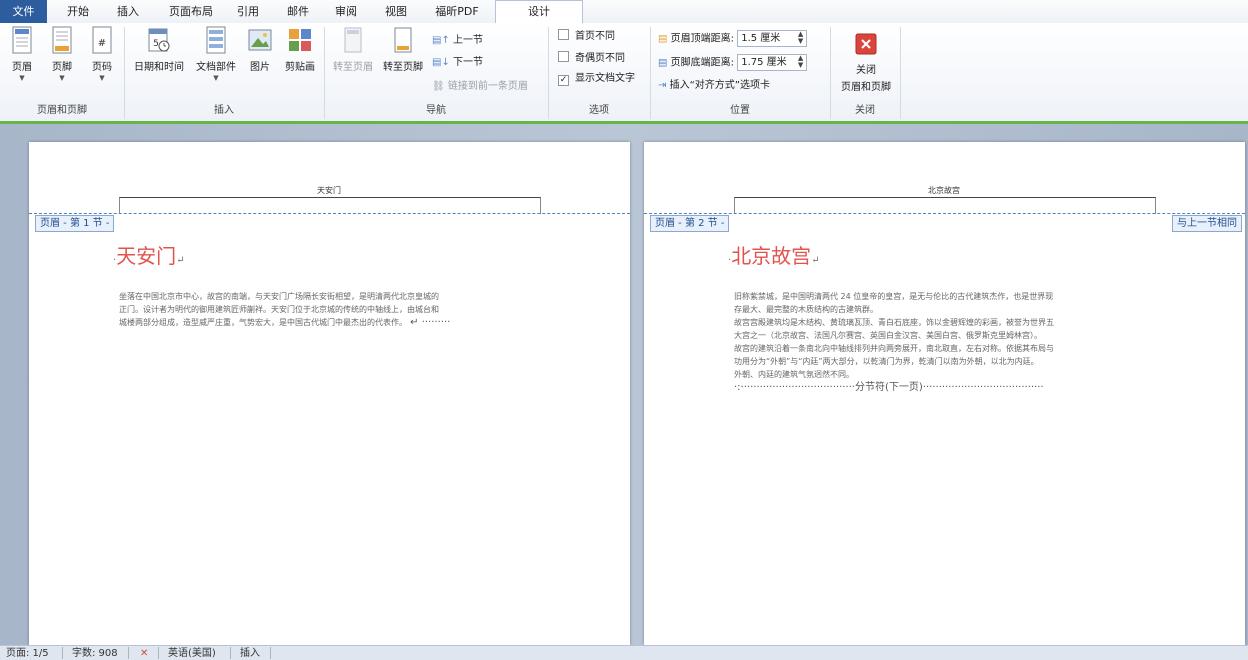 The height and width of the screenshot is (660, 1248). What do you see at coordinates (159, 40) in the screenshot?
I see `datetime-icon: 5` at bounding box center [159, 40].